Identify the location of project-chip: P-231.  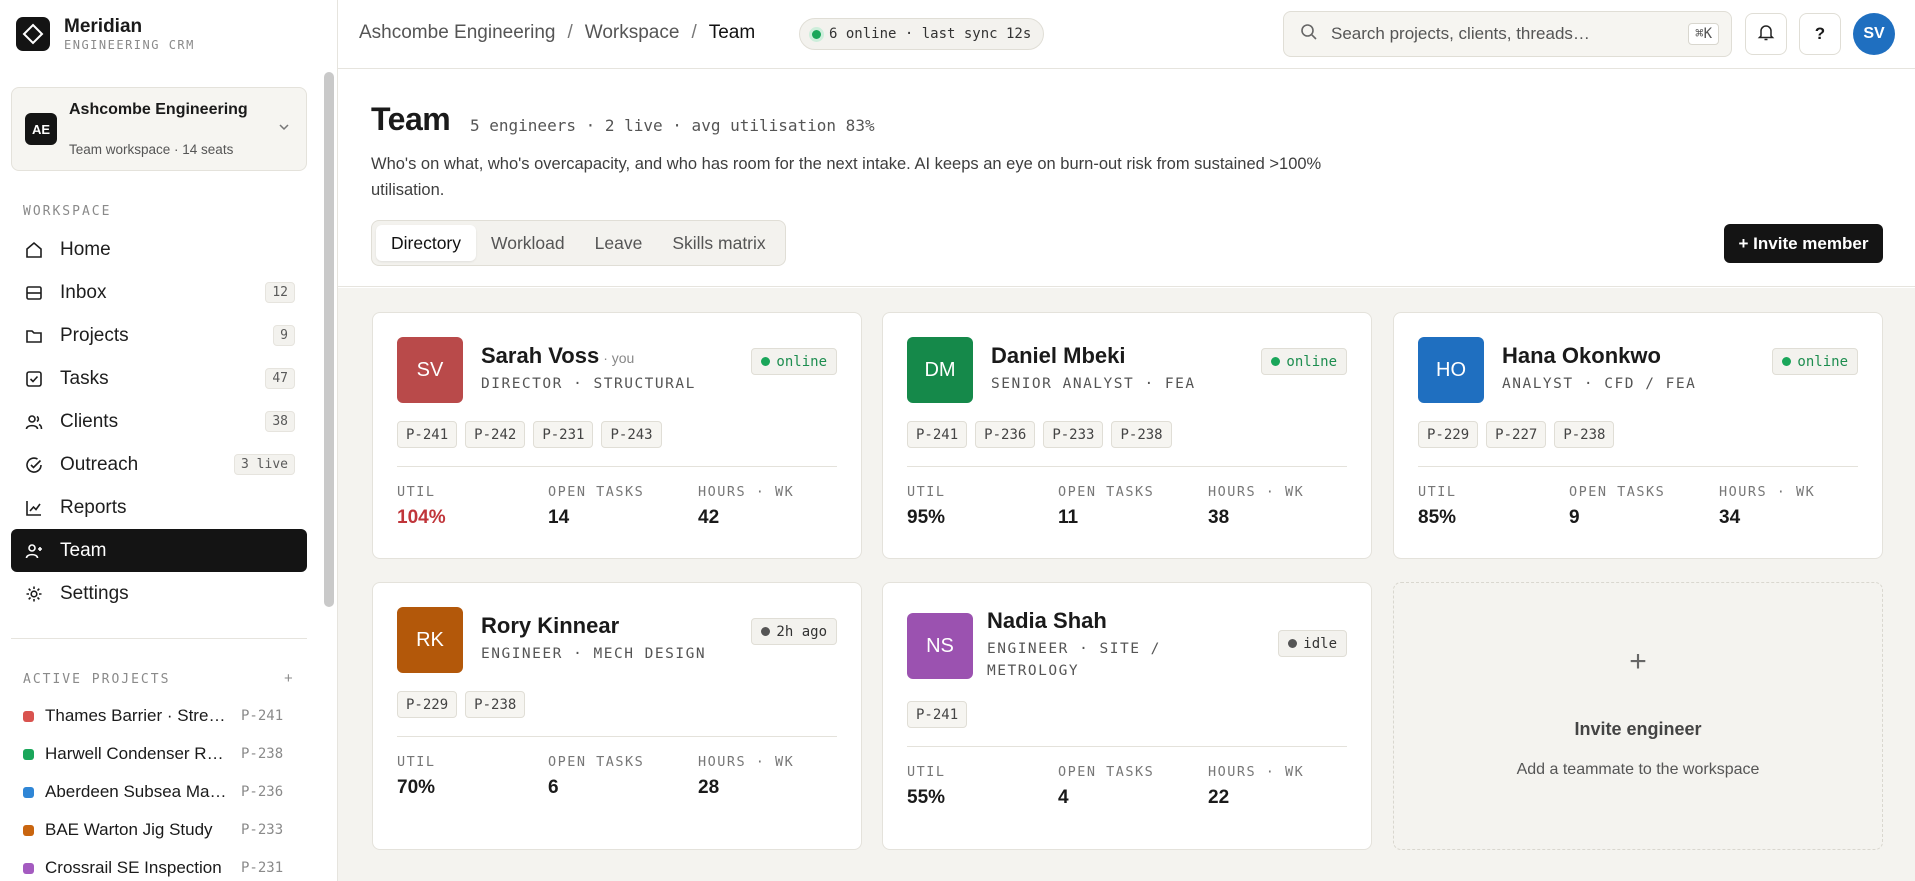
(563, 434).